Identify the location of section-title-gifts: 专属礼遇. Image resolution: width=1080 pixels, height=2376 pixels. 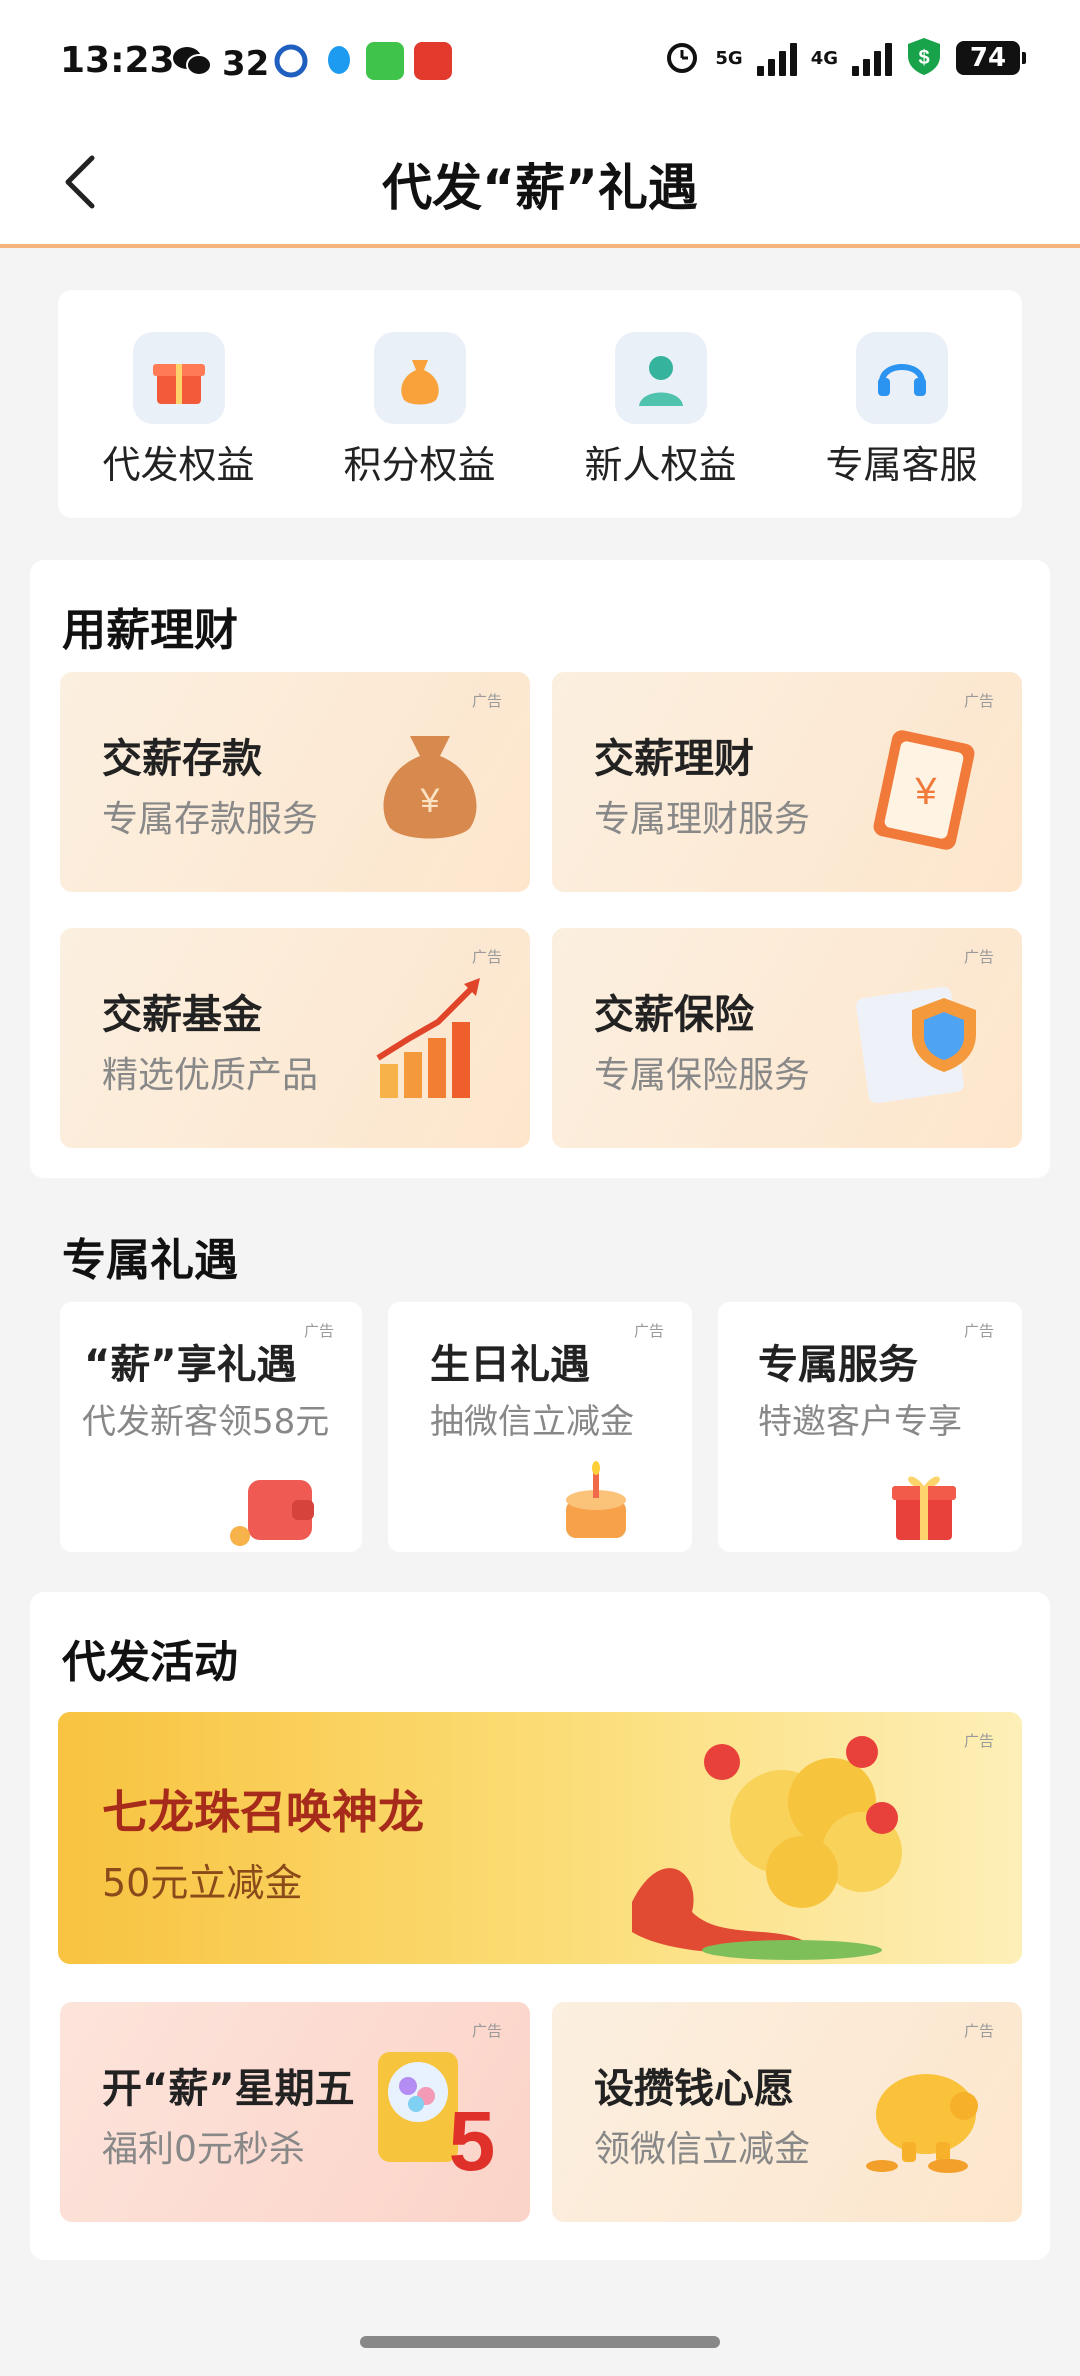
(150, 1260).